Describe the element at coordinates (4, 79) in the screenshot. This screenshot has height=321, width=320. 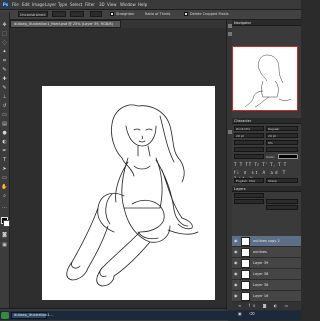
I see `healing-brush-icon: ✚` at that location.